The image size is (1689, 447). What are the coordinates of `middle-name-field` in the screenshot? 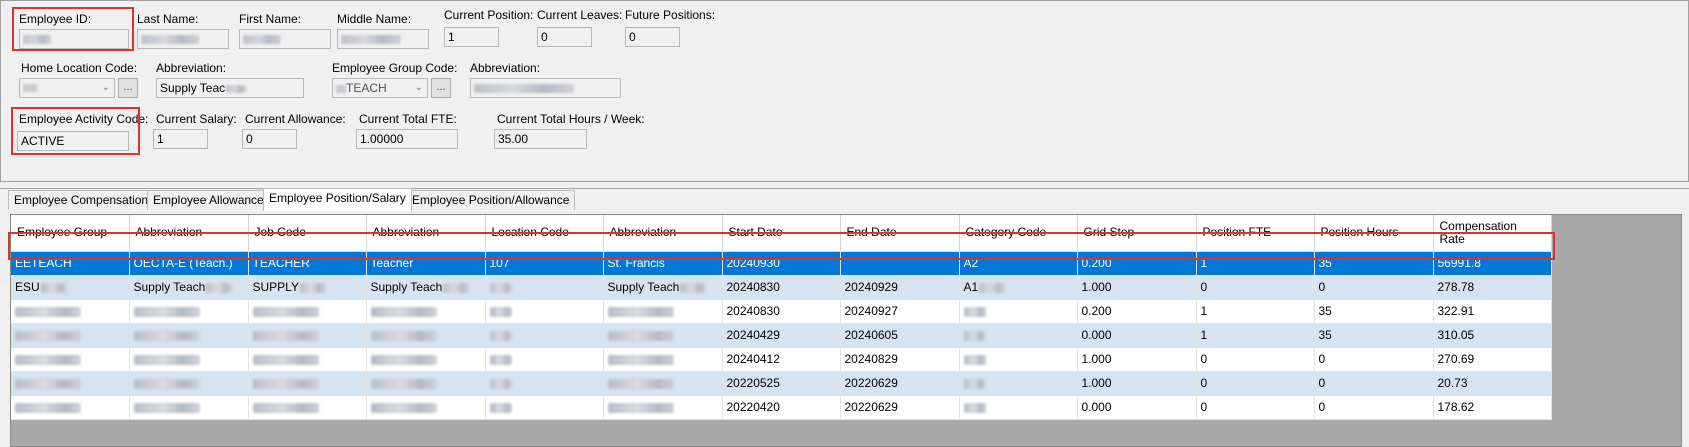 It's located at (383, 39).